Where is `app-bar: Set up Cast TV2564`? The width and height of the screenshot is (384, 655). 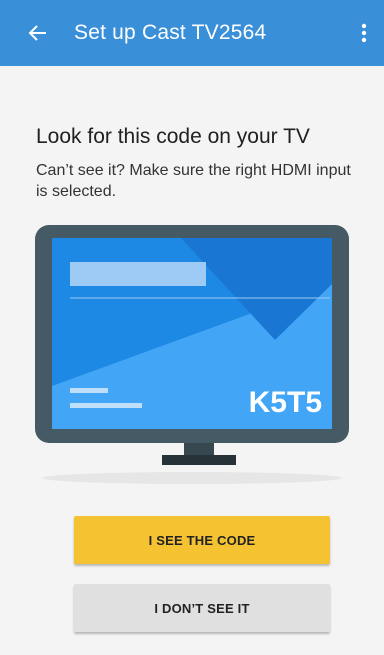
app-bar: Set up Cast TV2564 is located at coordinates (192, 33).